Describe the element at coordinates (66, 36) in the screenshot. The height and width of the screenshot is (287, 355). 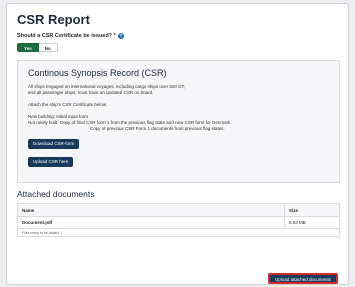
I see `question-label: Should a CSR Certificate be issued? *` at that location.